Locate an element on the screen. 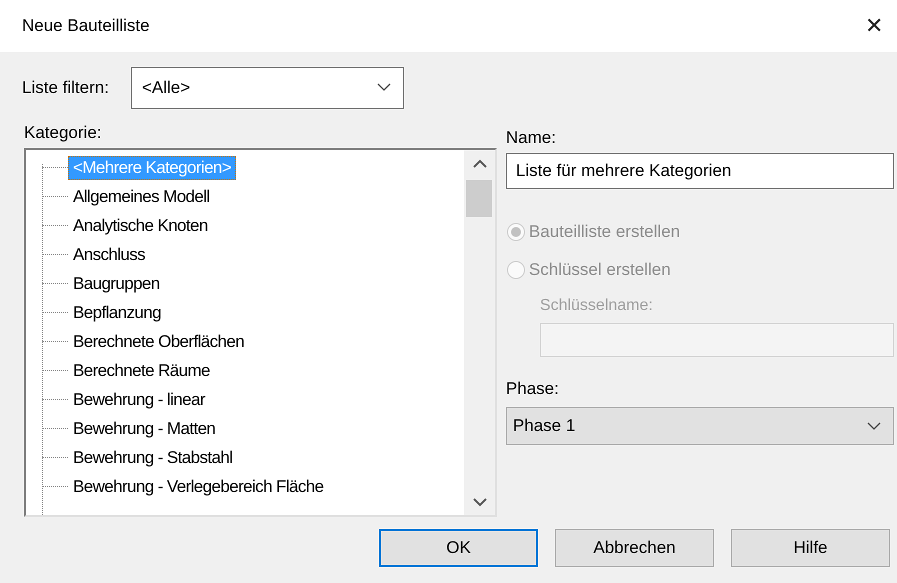  window-title: Neue Bauteilliste is located at coordinates (86, 26).